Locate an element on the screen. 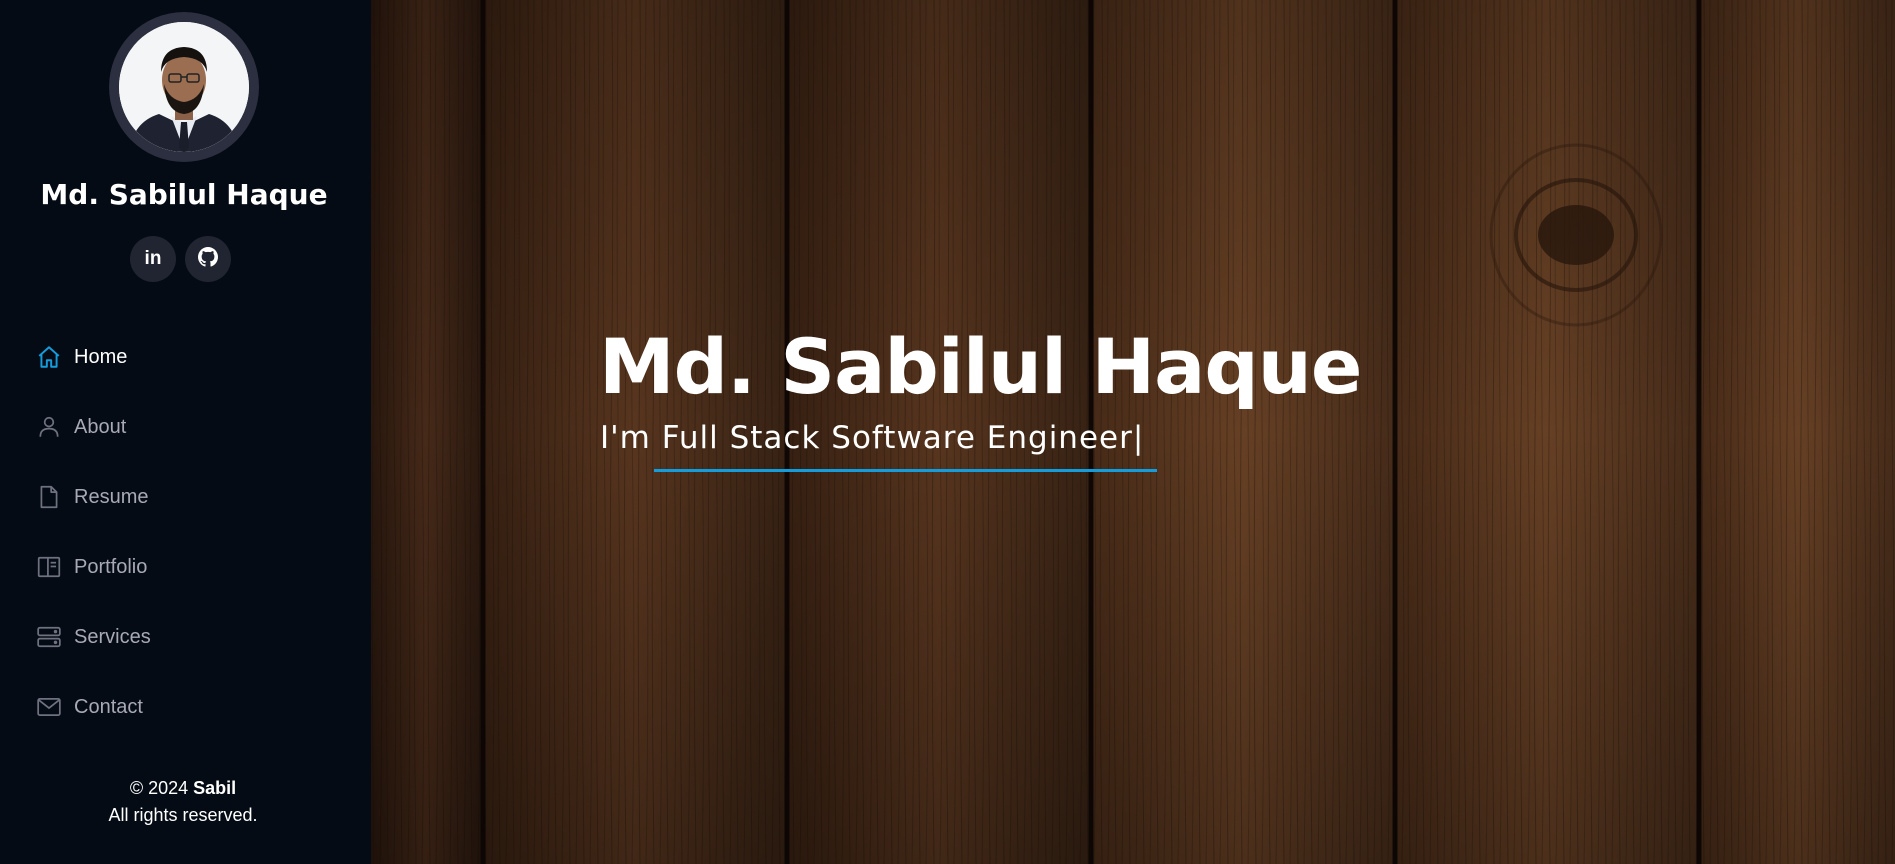  social-links: in is located at coordinates (180, 259).